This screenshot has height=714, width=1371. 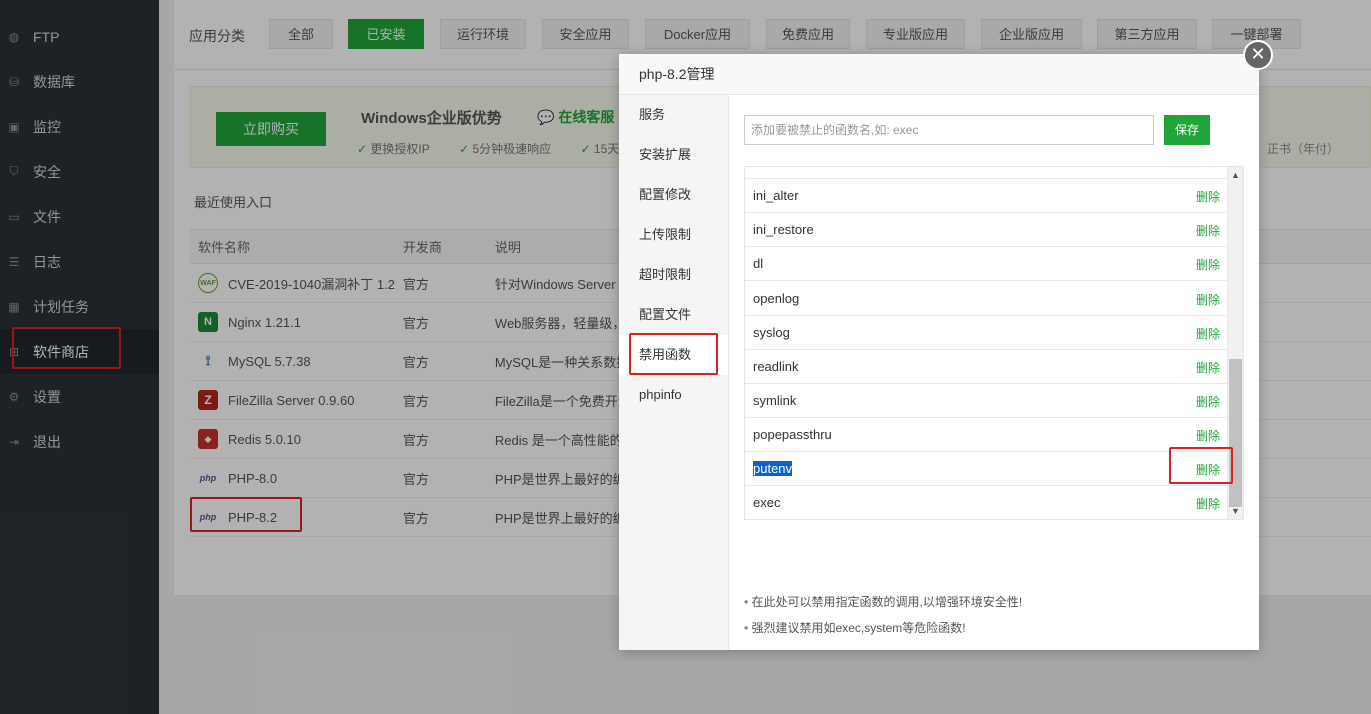 I want to click on scroll-up-icon: ▲, so click(x=1235, y=175).